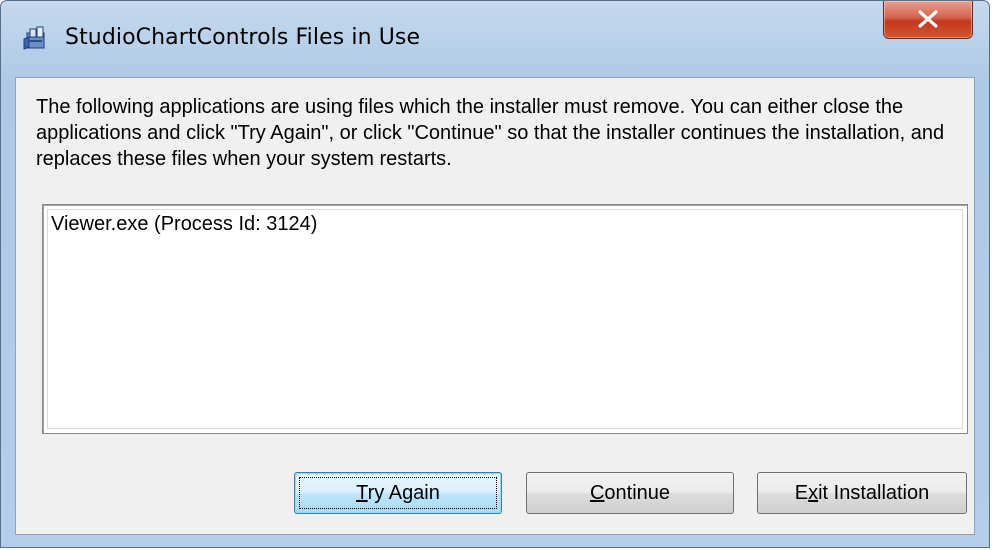  I want to click on try-again-button: Try Again, so click(398, 493).